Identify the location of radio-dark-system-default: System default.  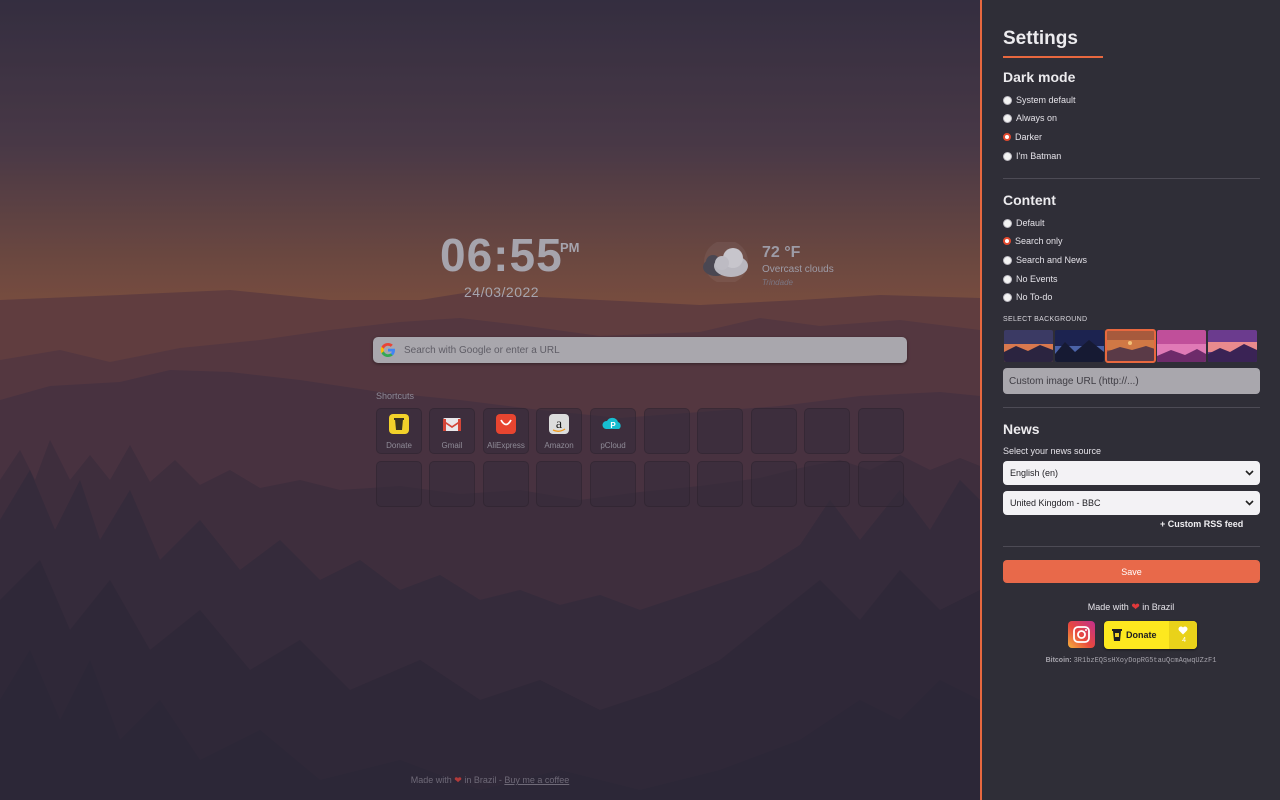
(1039, 100).